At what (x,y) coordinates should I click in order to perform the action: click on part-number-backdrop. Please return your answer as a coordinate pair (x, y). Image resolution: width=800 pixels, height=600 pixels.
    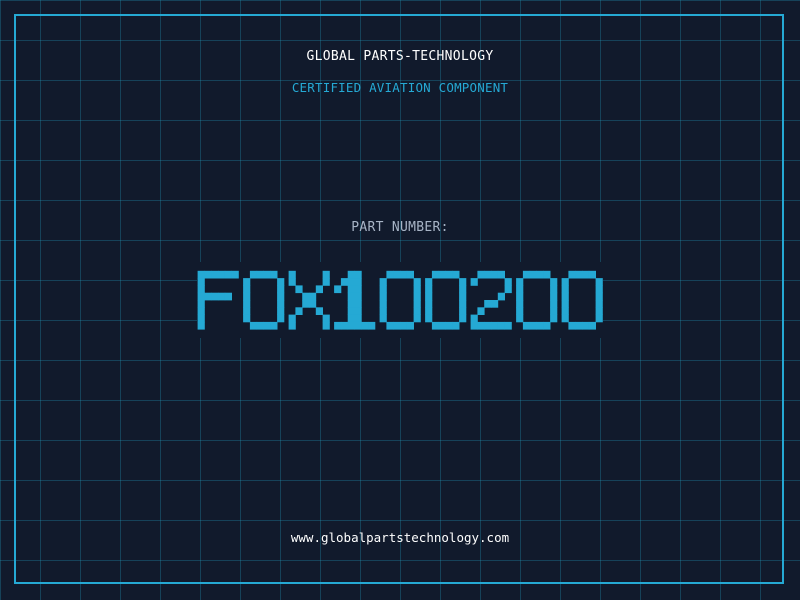
    Looking at the image, I should click on (400, 300).